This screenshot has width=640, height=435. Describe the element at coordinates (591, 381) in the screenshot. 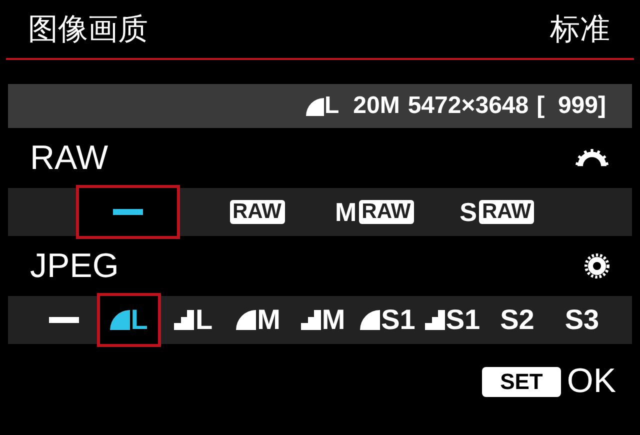

I see `ok-label: OK` at that location.